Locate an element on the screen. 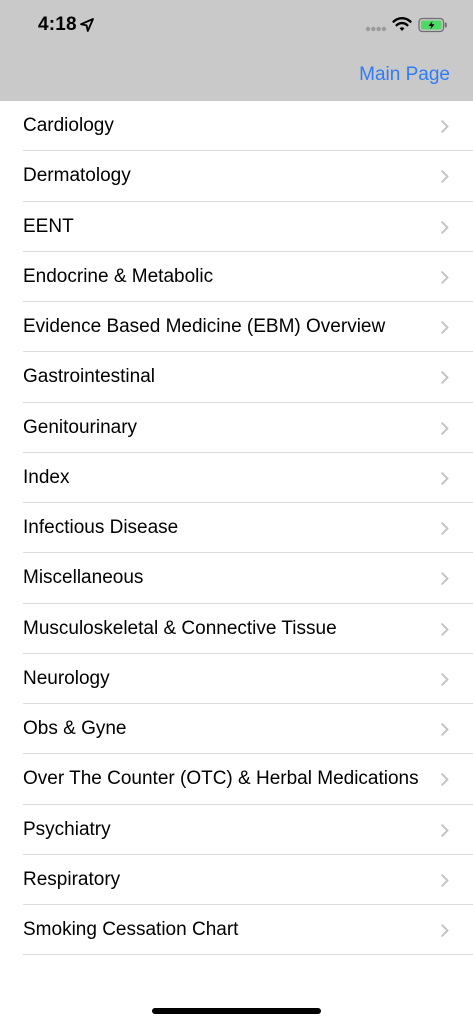  wifi-icon is located at coordinates (402, 24).